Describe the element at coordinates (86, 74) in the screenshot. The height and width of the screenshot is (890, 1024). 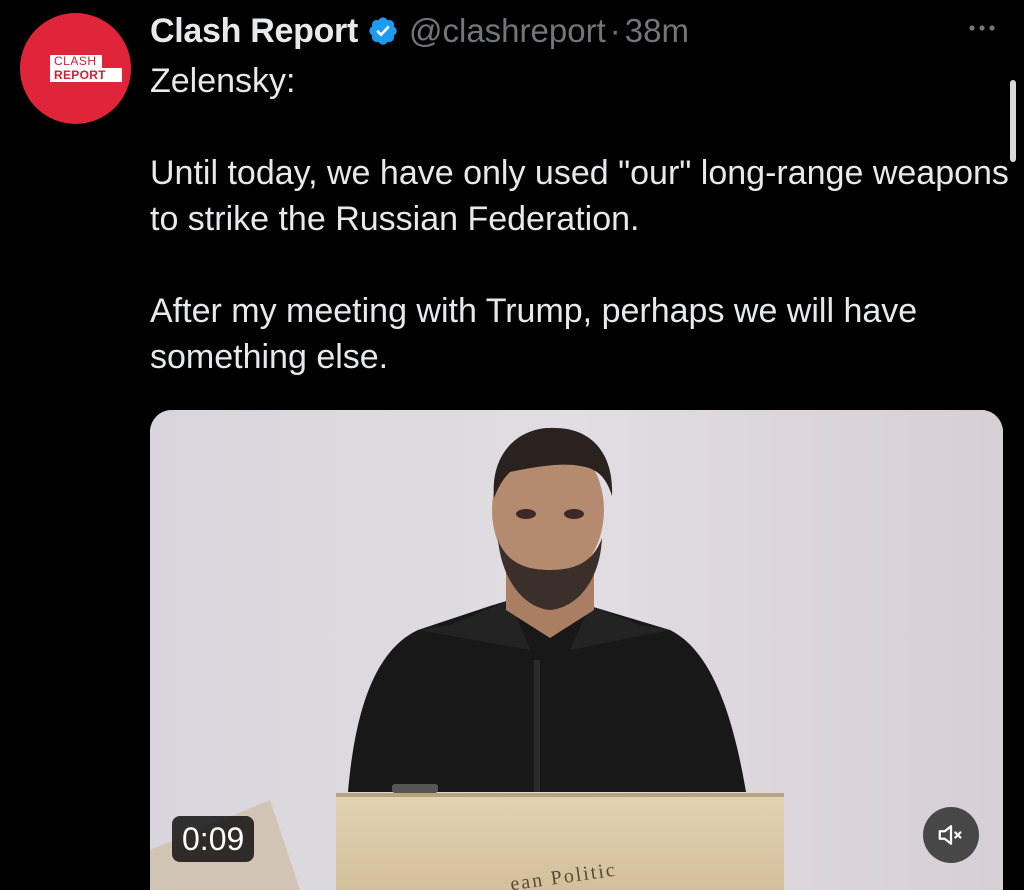
I see `avatar-logo-line2: REPORT` at that location.